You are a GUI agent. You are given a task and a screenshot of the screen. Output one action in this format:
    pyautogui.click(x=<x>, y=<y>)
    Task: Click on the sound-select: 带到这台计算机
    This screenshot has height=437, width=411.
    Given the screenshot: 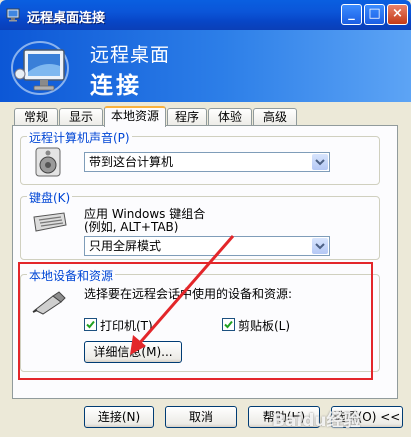 What is the action you would take?
    pyautogui.click(x=207, y=162)
    